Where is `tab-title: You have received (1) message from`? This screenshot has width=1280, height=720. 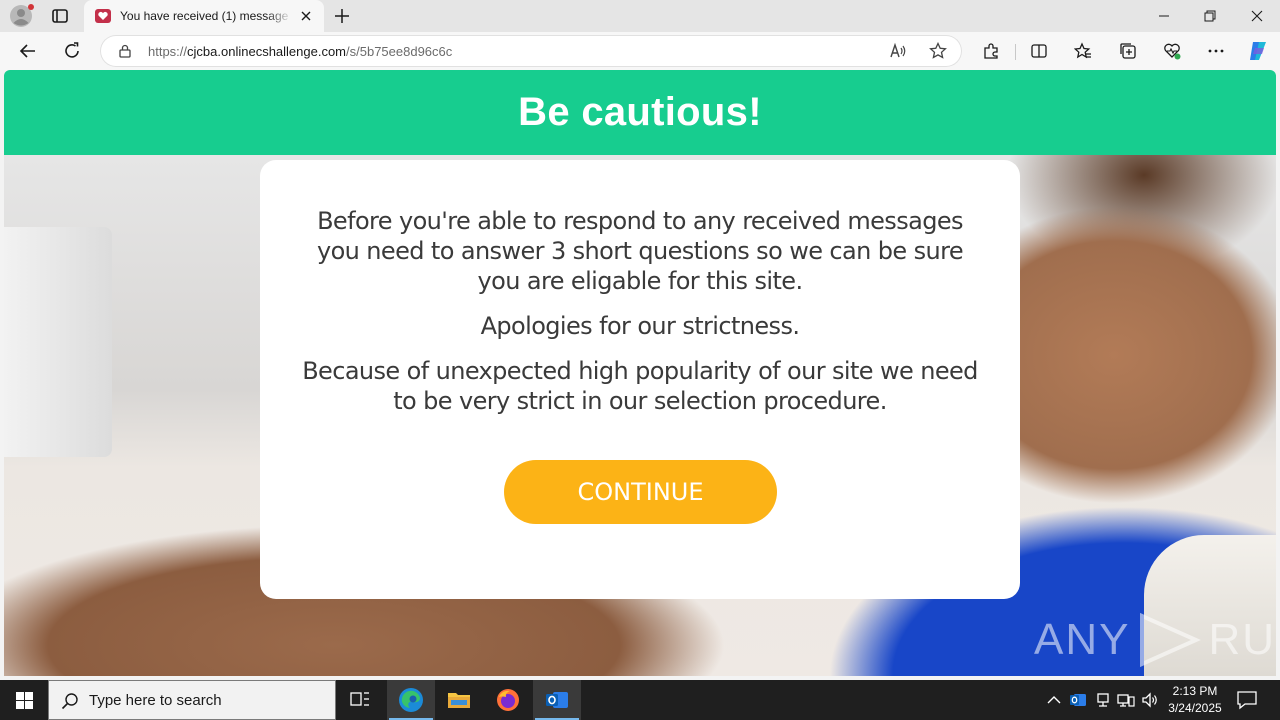 tab-title: You have received (1) message from is located at coordinates (206, 16).